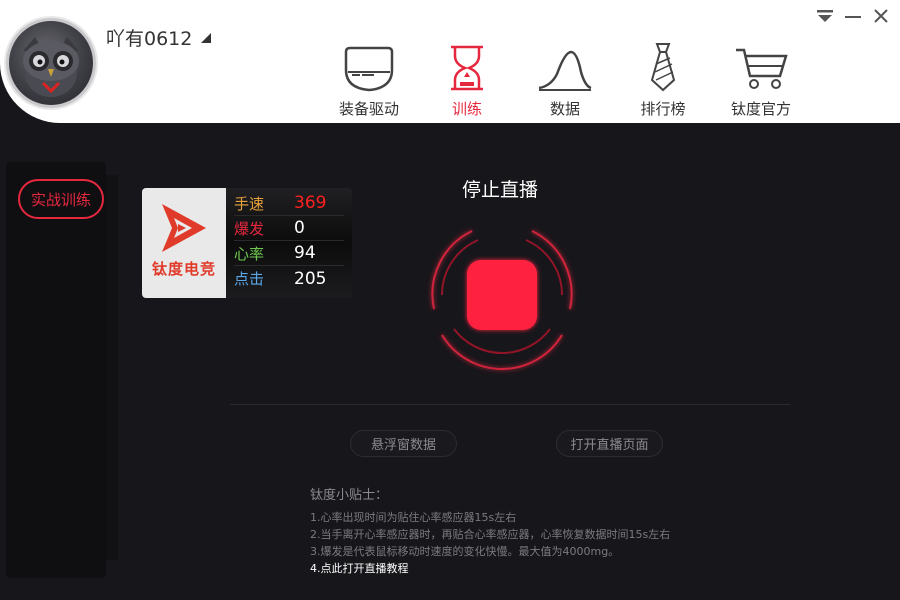  What do you see at coordinates (403, 443) in the screenshot?
I see `floating-window-data-button: 悬浮窗数据` at bounding box center [403, 443].